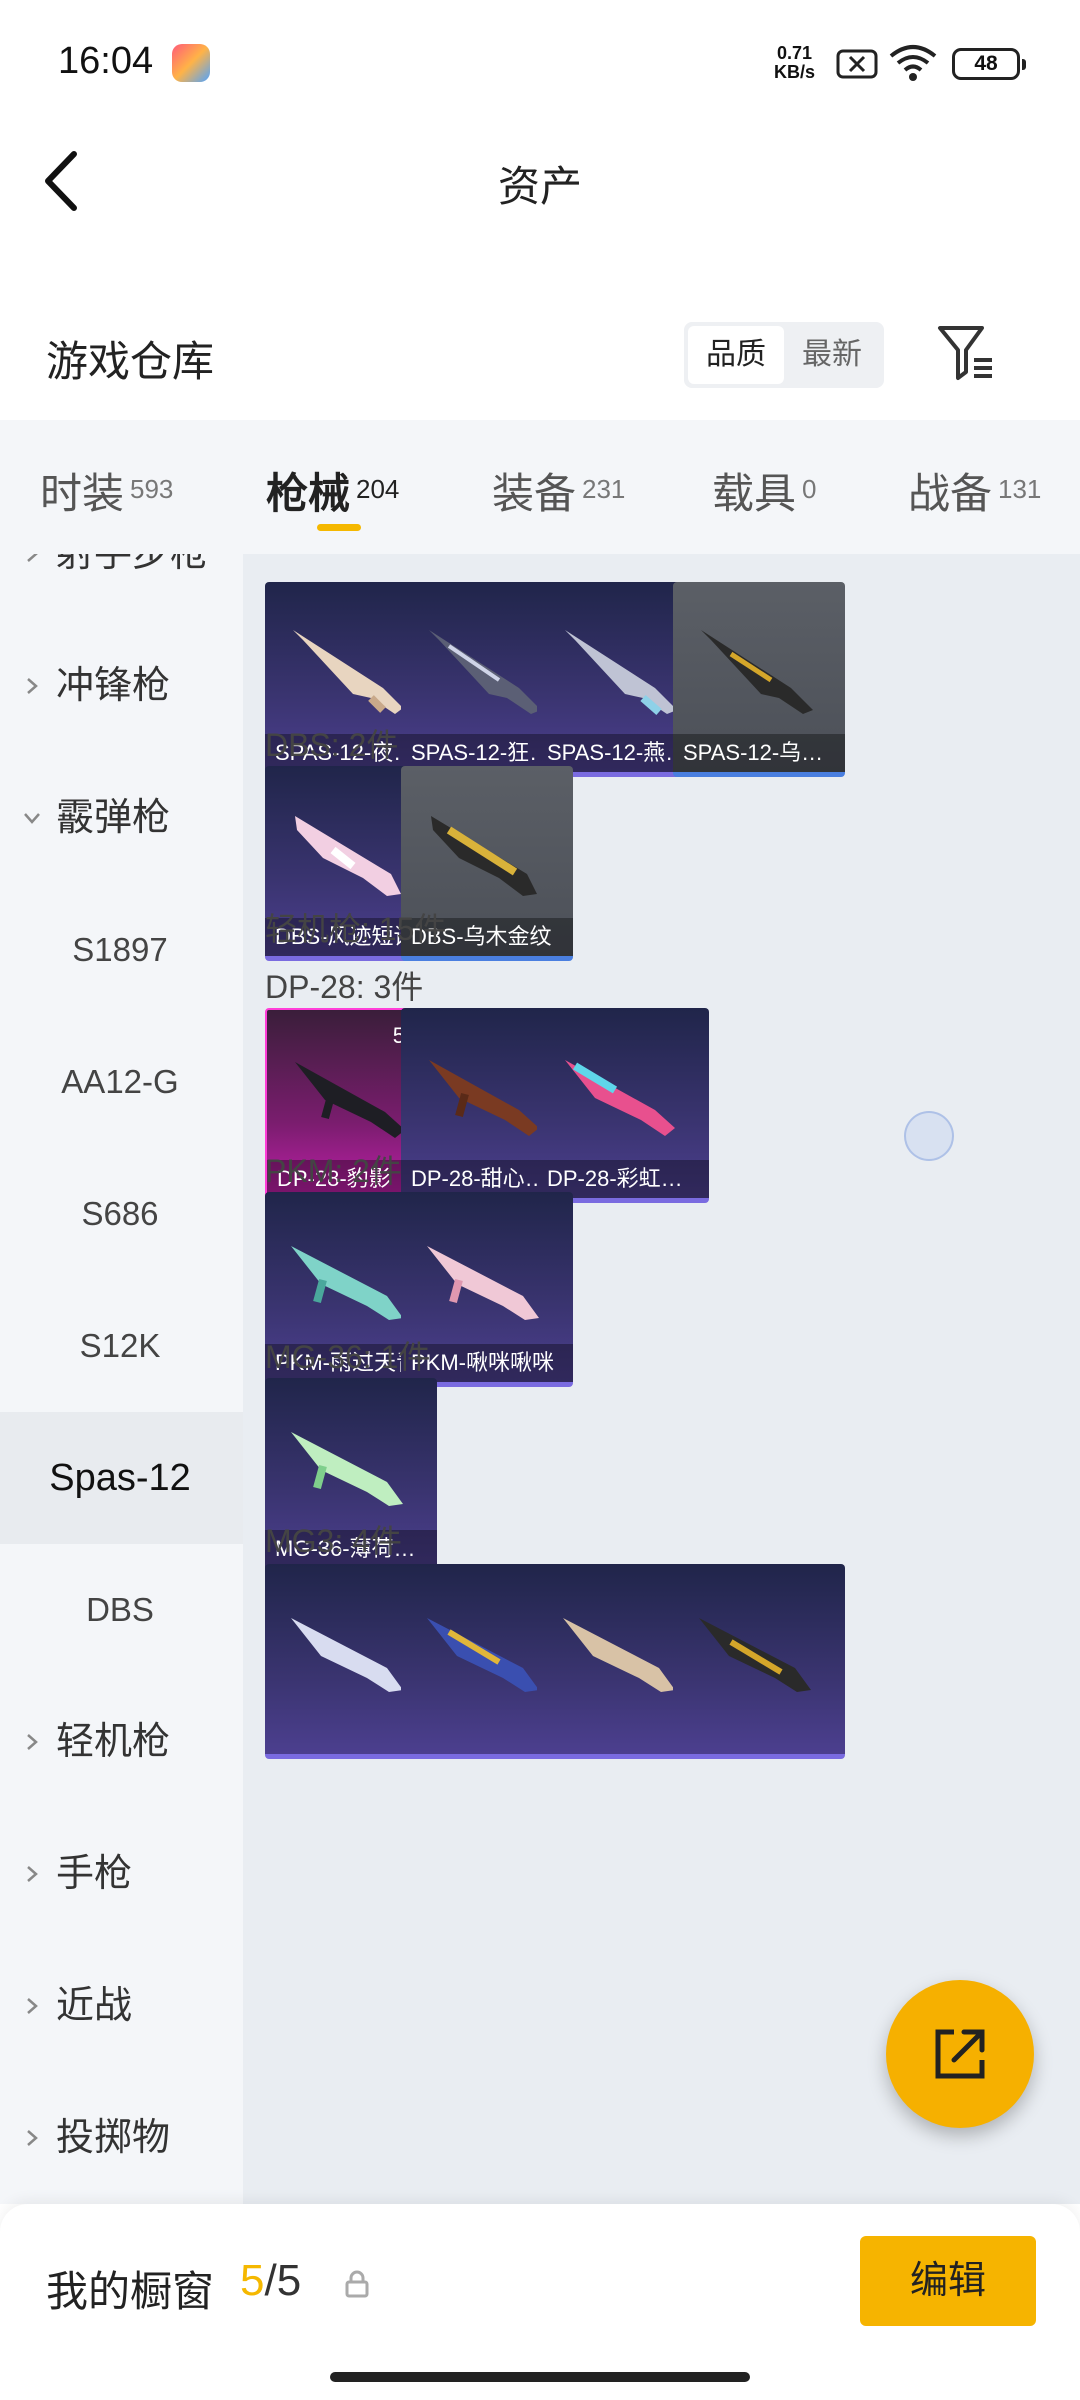 This screenshot has height=2400, width=1080. I want to click on sidebar-item-s686: S686, so click(121, 1214).